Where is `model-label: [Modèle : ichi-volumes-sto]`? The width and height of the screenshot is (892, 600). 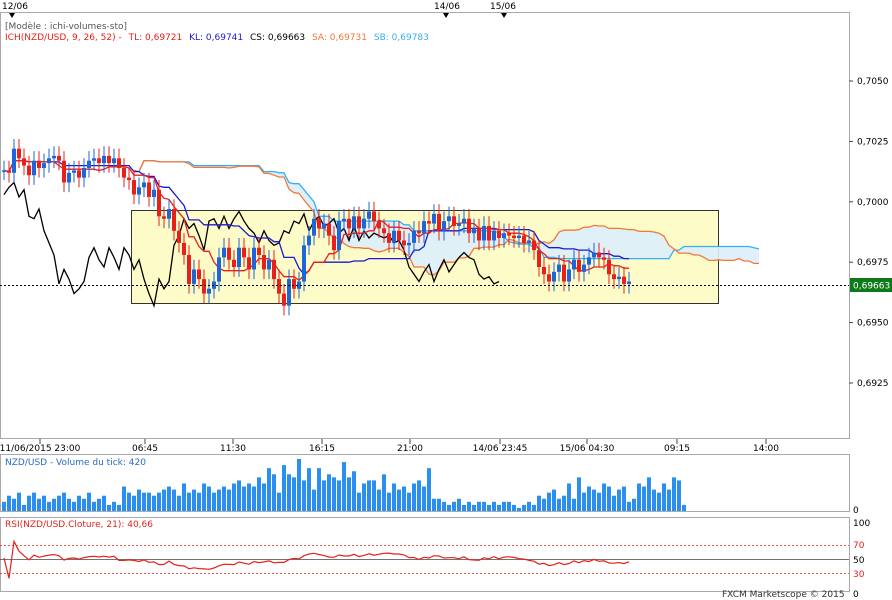 model-label: [Modèle : ichi-volumes-sto] is located at coordinates (66, 26).